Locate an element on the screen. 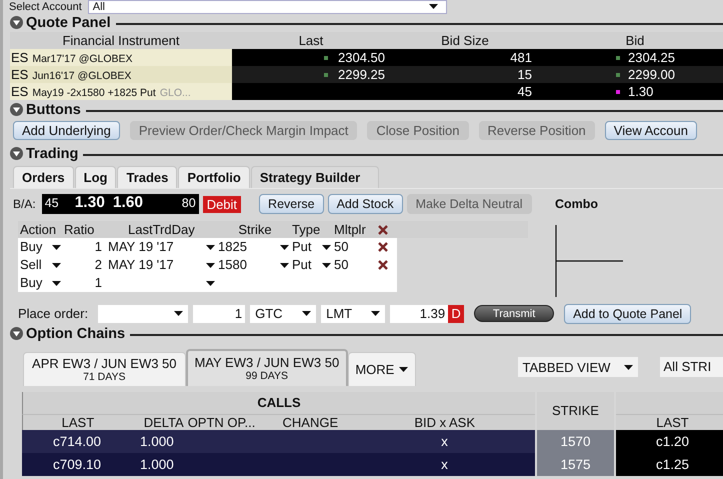 This screenshot has width=723, height=479. field-label: Place order: is located at coordinates (53, 313).